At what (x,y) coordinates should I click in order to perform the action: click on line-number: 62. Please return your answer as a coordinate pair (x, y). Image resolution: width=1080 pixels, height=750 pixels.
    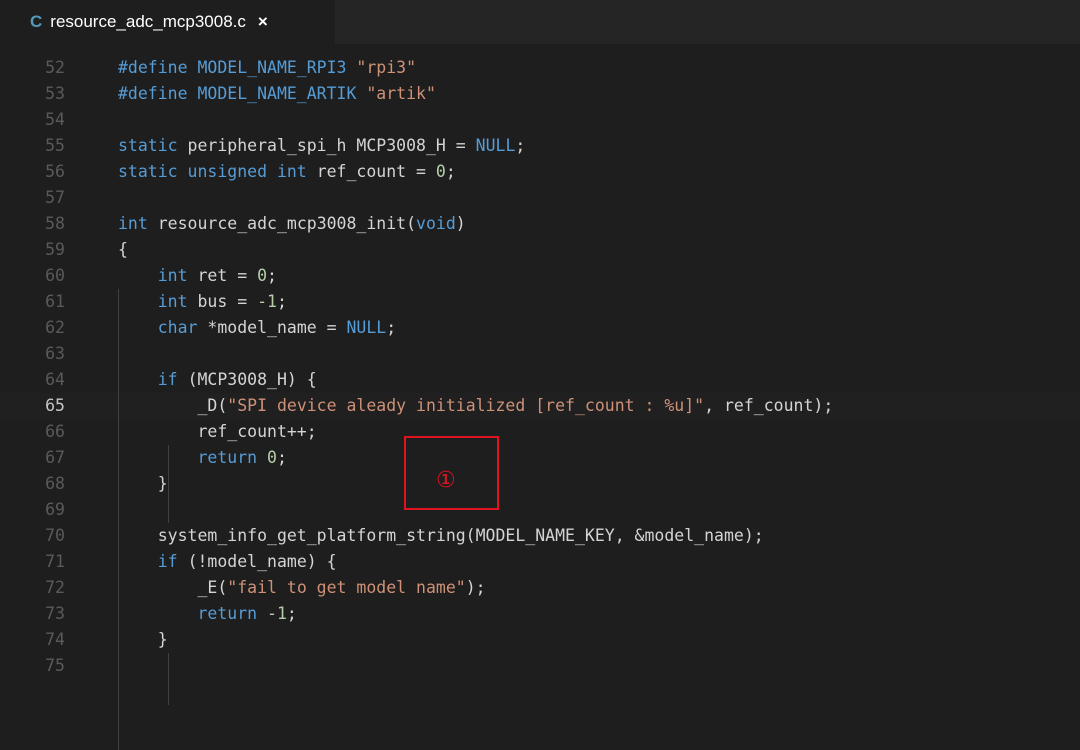
    Looking at the image, I should click on (55, 327).